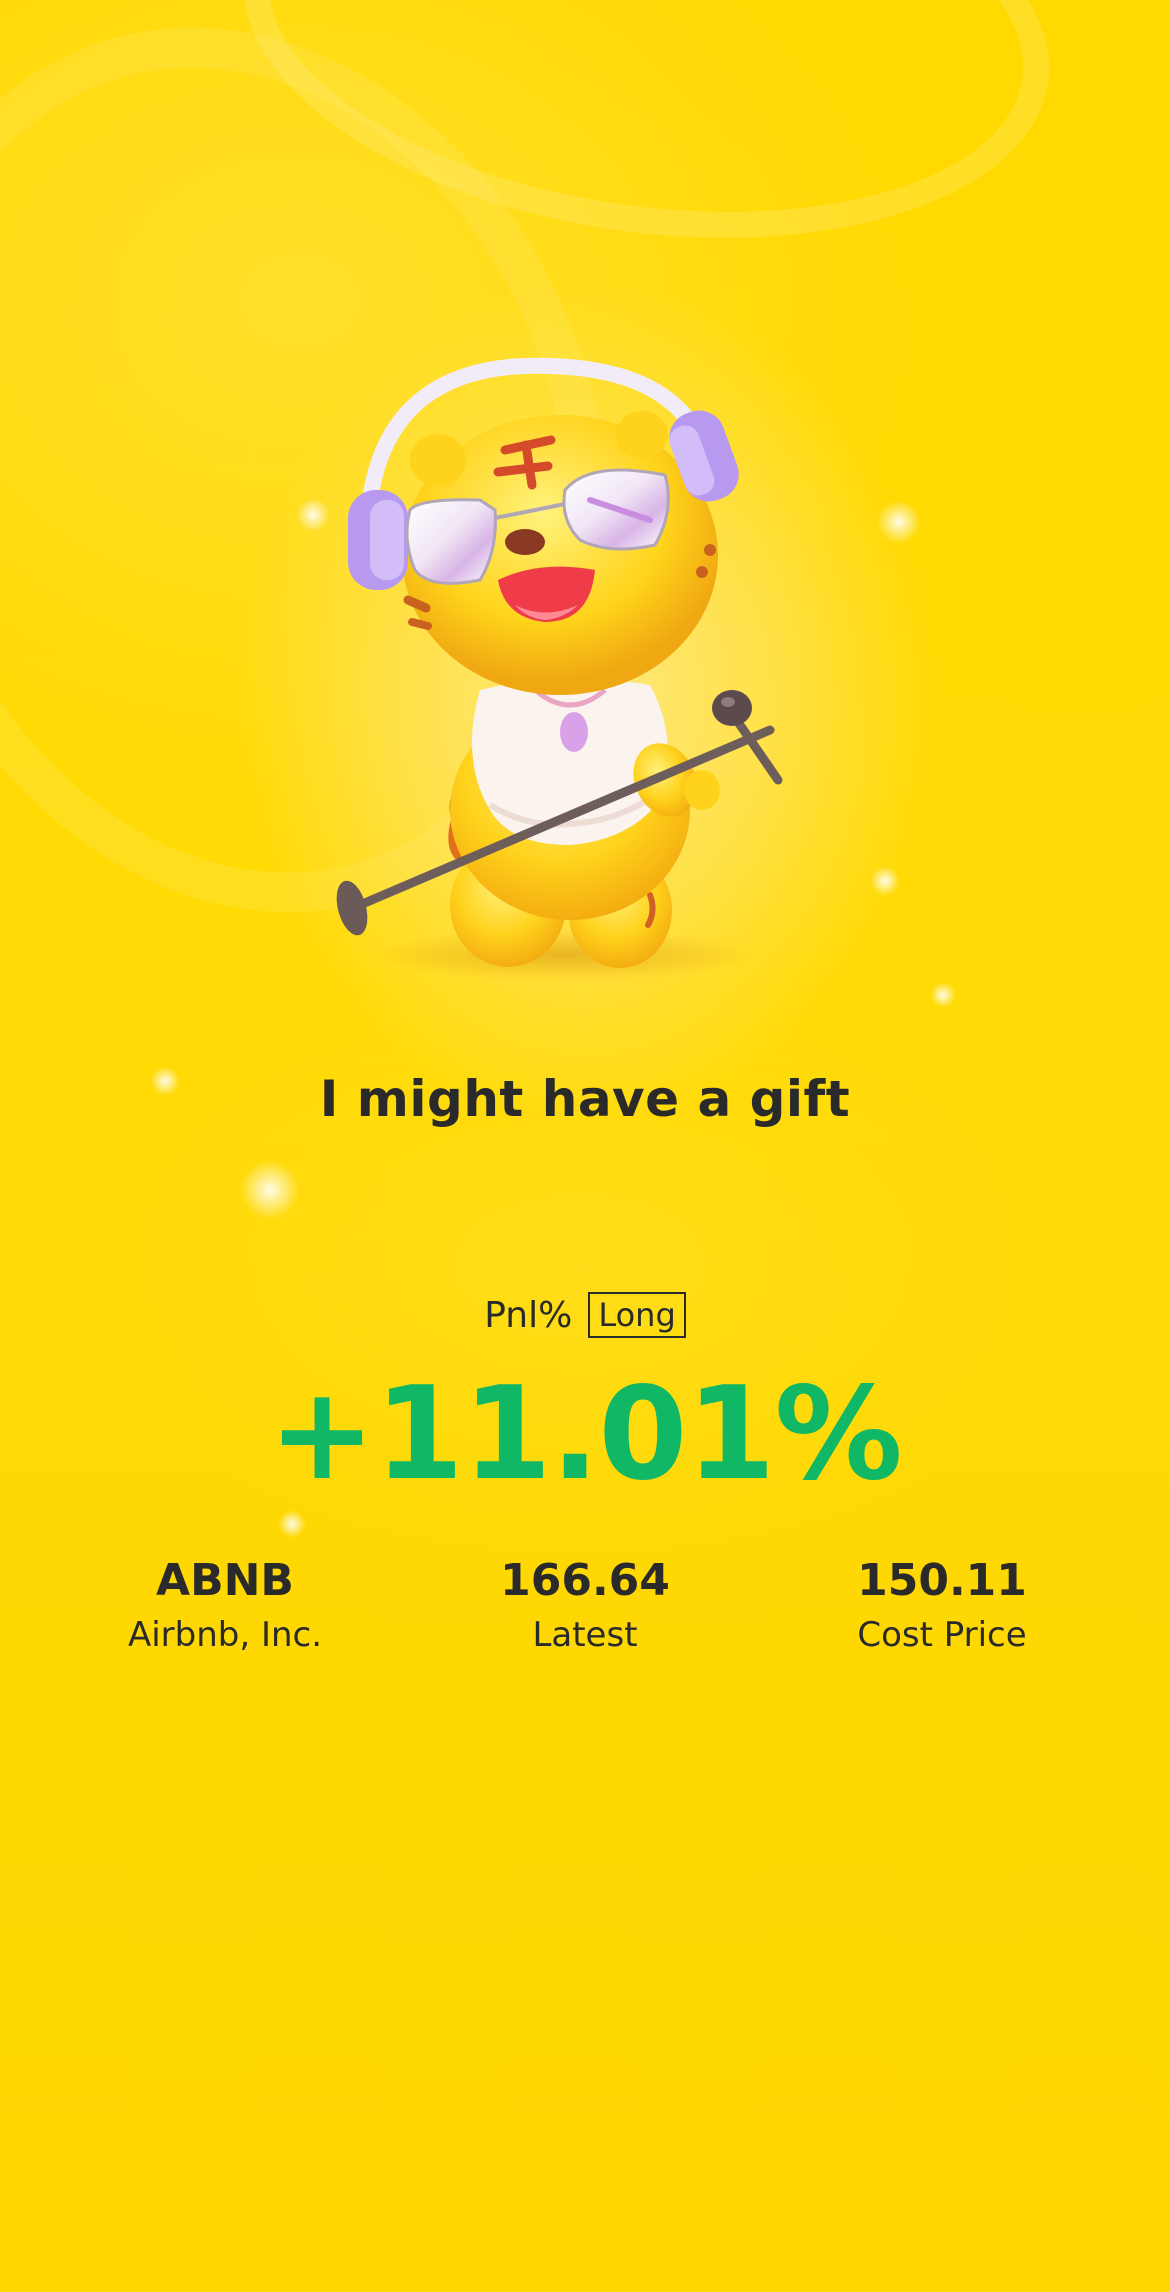 The height and width of the screenshot is (2292, 1170). Describe the element at coordinates (585, 1635) in the screenshot. I see `latest-price-label: Latest` at that location.